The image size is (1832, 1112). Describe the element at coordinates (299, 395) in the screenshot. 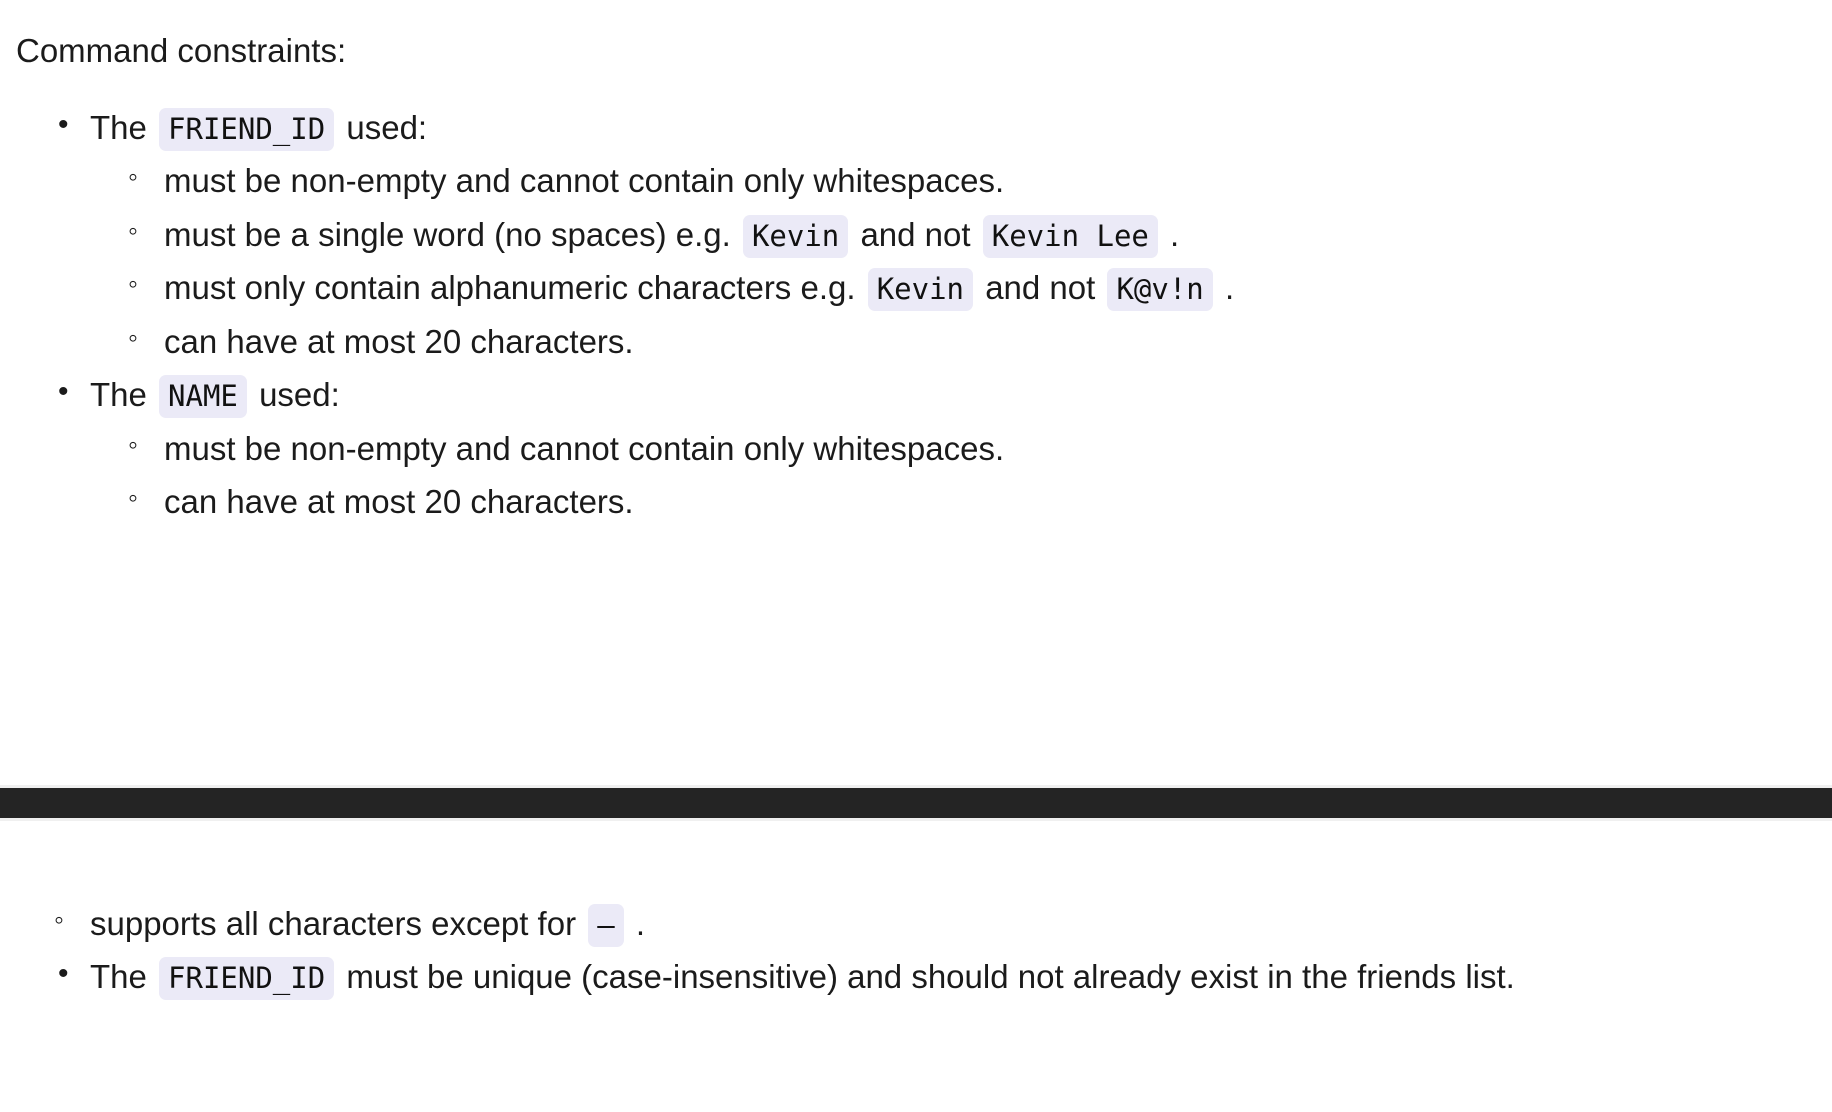

I see `used-label-2: used:` at that location.